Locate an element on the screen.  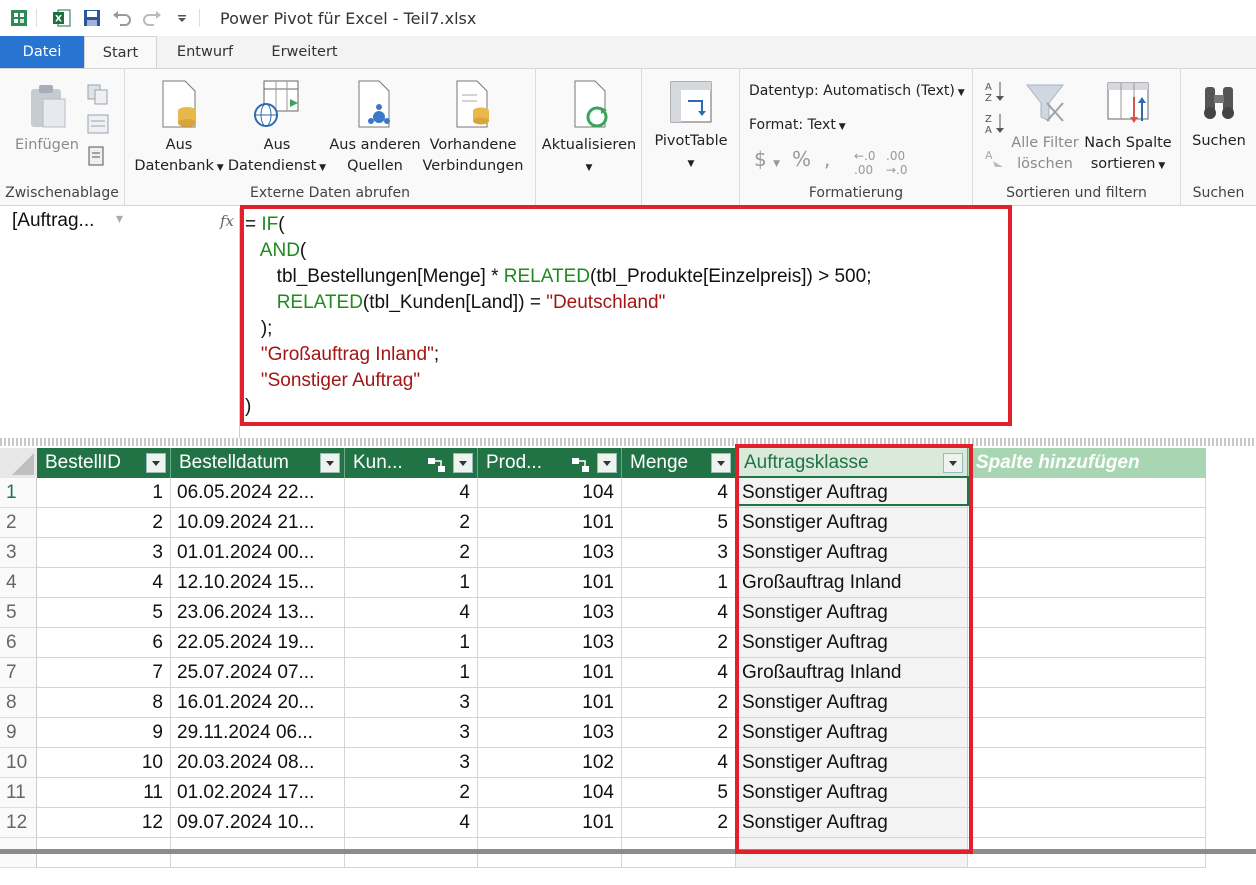
excel-icon: X is located at coordinates (62, 18).